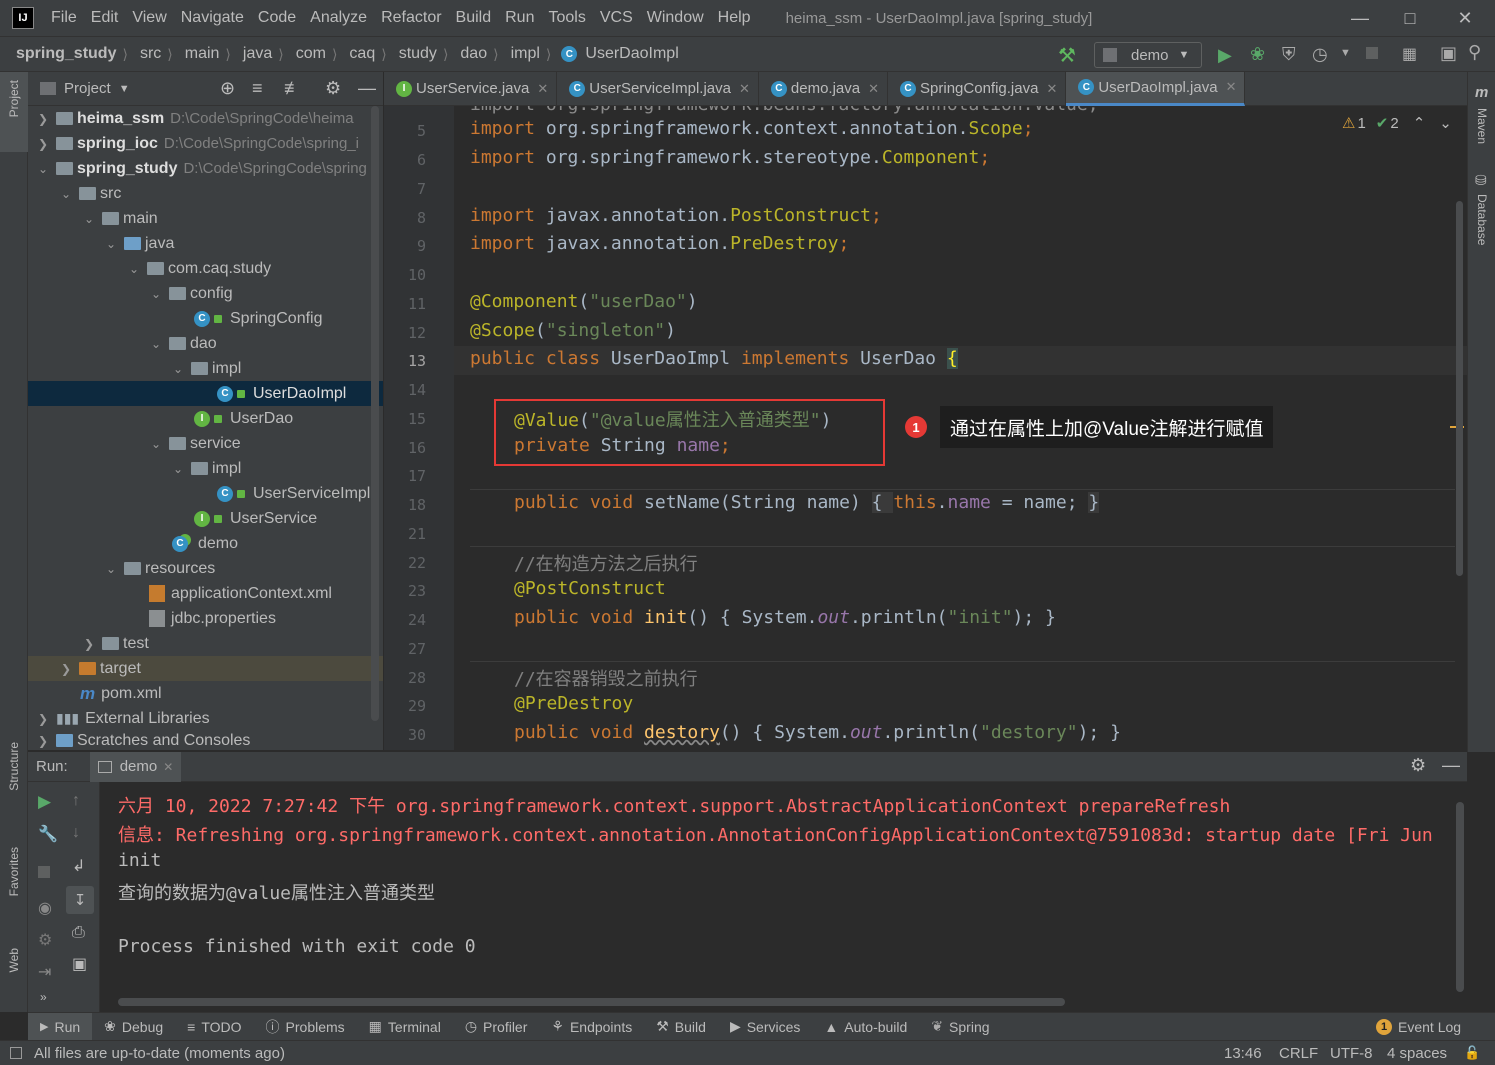 The width and height of the screenshot is (1495, 1065). What do you see at coordinates (205, 293) in the screenshot?
I see `tree-item-config: ⌄ config` at bounding box center [205, 293].